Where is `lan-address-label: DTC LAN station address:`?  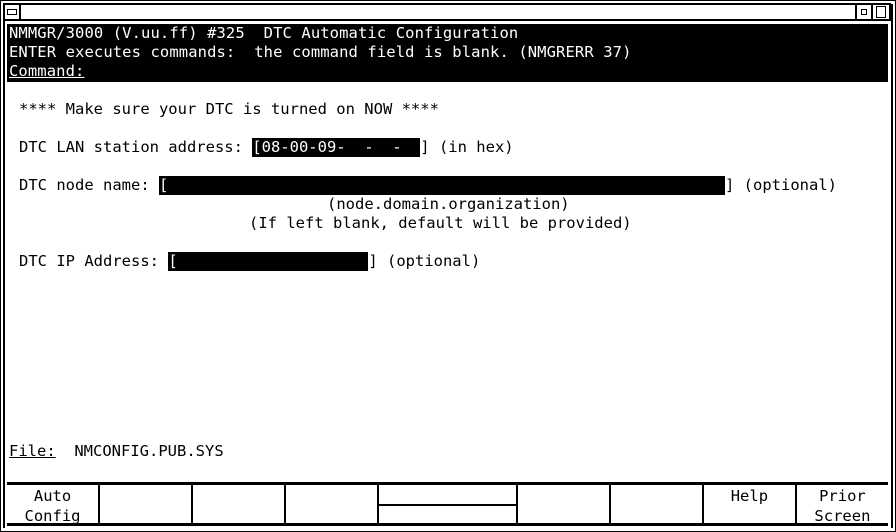
lan-address-label: DTC LAN station address: is located at coordinates (136, 147).